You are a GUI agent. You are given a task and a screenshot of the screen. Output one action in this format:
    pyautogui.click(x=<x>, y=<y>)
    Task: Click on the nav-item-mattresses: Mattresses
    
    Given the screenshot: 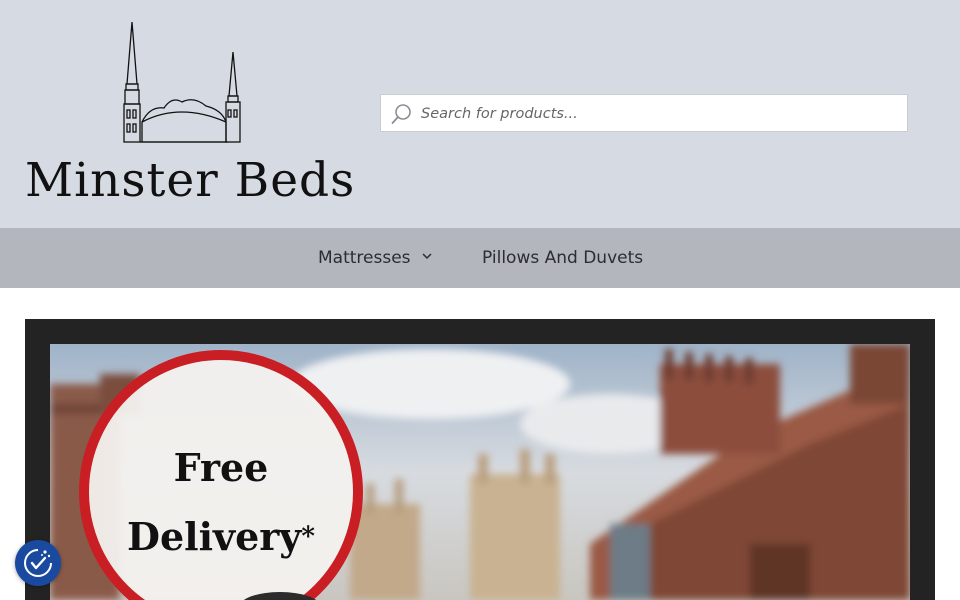 What is the action you would take?
    pyautogui.click(x=375, y=258)
    